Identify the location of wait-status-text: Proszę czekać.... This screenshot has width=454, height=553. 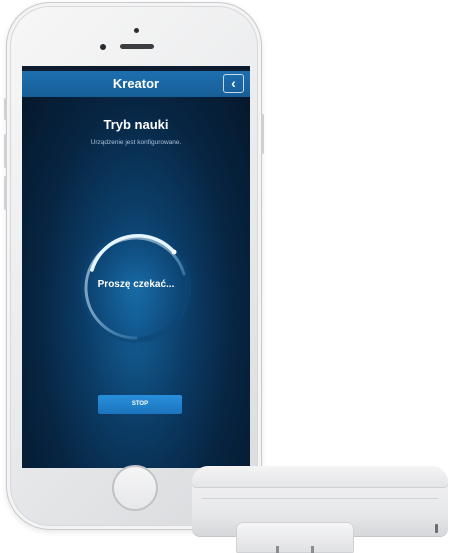
(136, 284).